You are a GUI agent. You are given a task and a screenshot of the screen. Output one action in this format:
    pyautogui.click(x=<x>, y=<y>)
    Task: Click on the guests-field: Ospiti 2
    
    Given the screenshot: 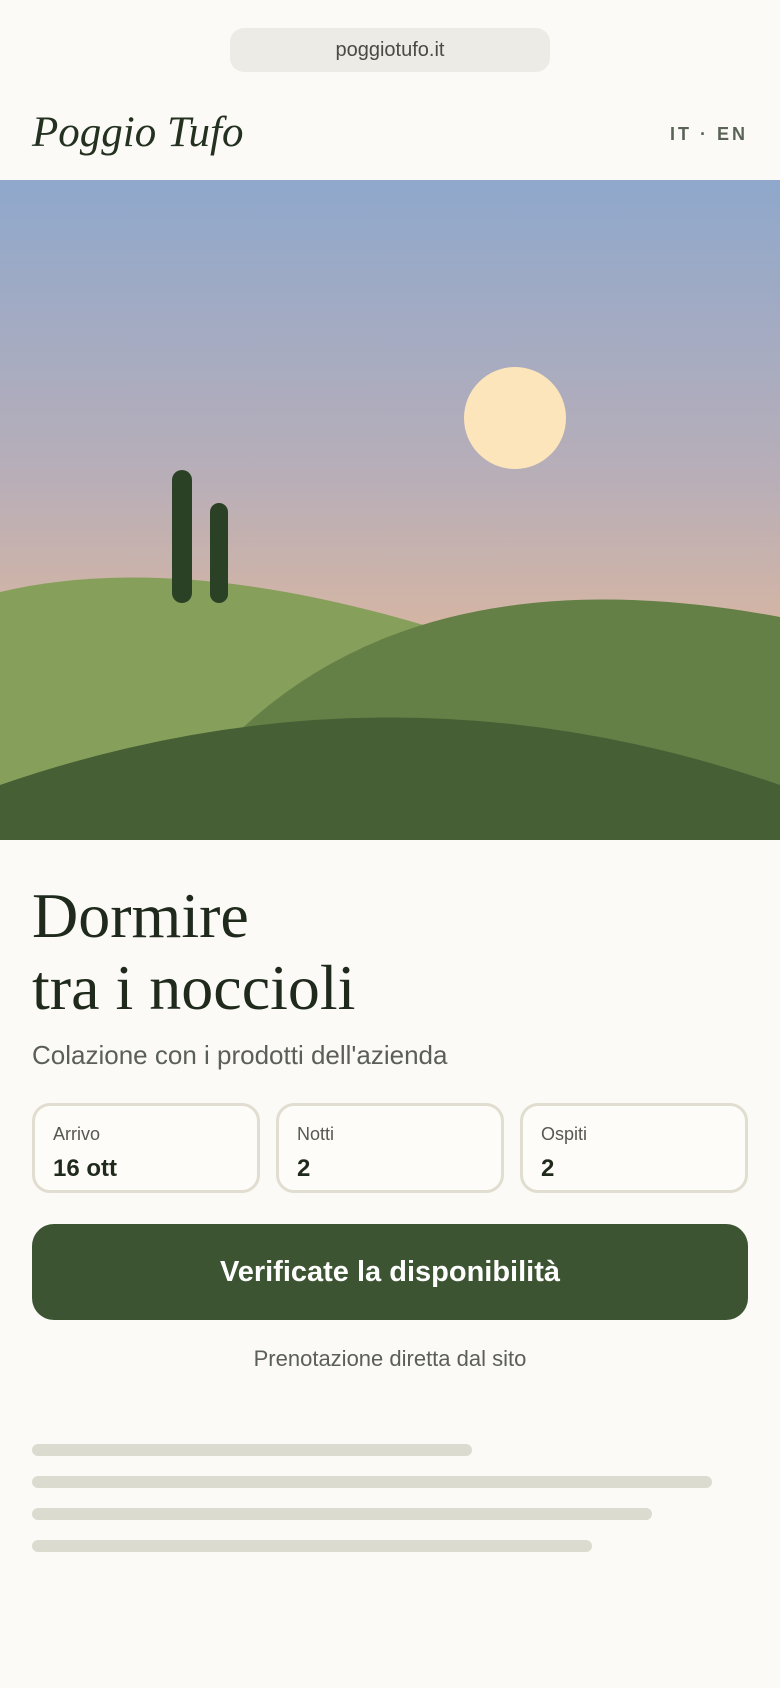 What is the action you would take?
    pyautogui.click(x=634, y=1148)
    